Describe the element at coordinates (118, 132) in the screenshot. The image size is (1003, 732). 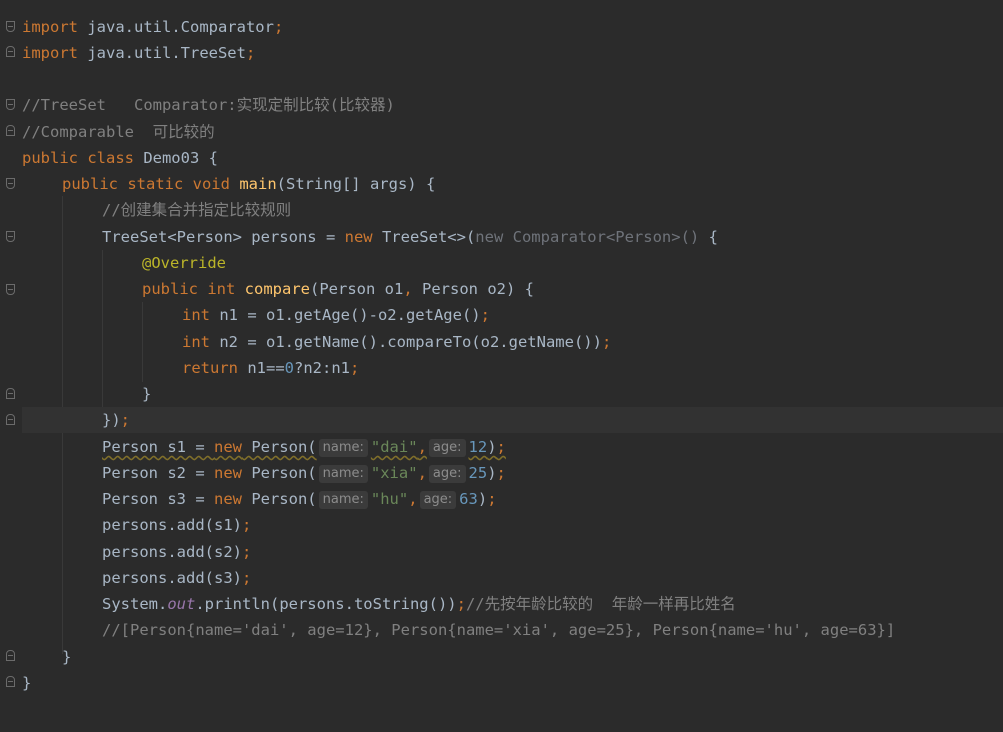
I see `comment: //Comparable 可比较的` at that location.